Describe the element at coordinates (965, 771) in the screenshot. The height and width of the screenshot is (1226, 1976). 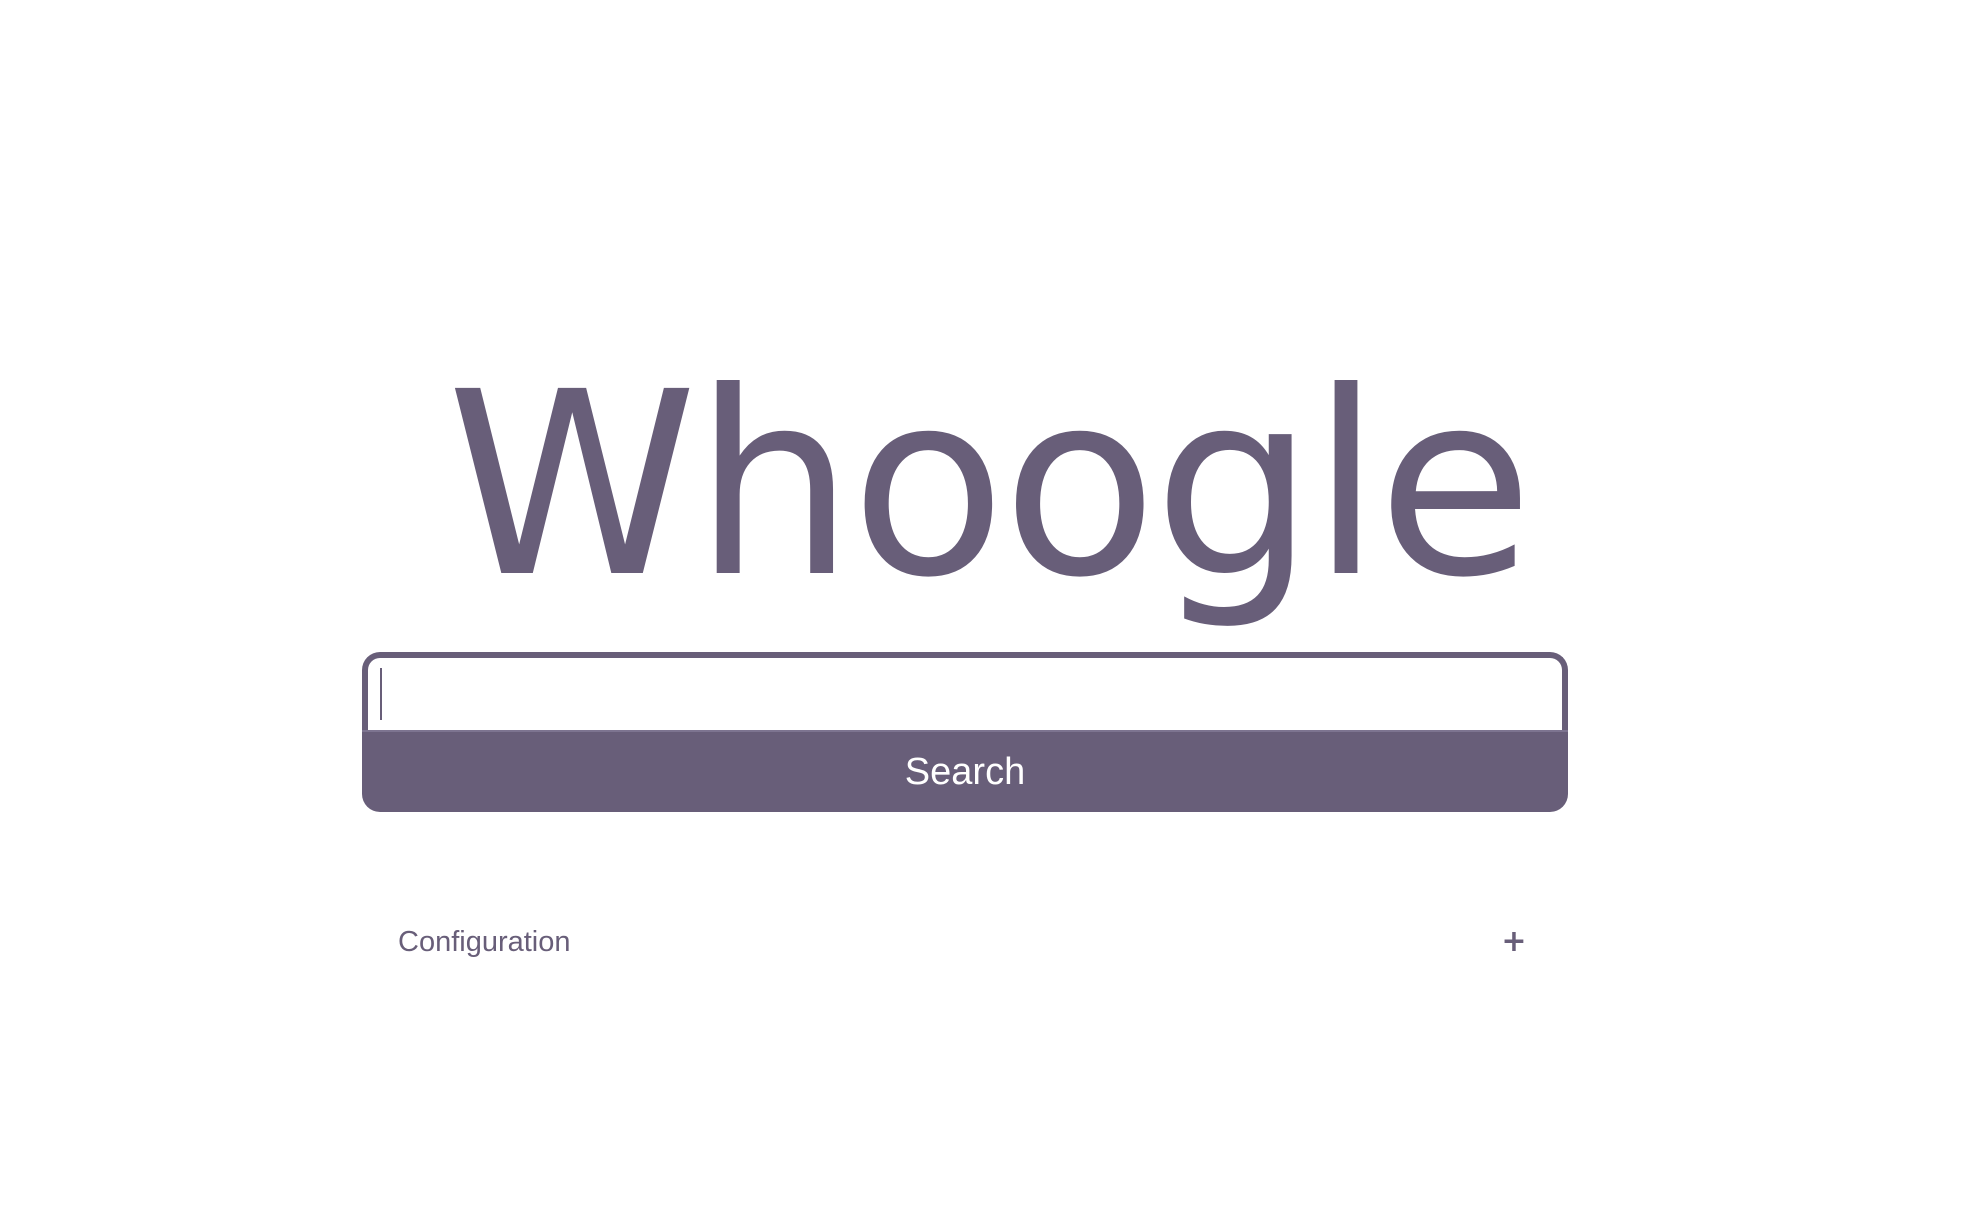
I see `search-button: Search` at that location.